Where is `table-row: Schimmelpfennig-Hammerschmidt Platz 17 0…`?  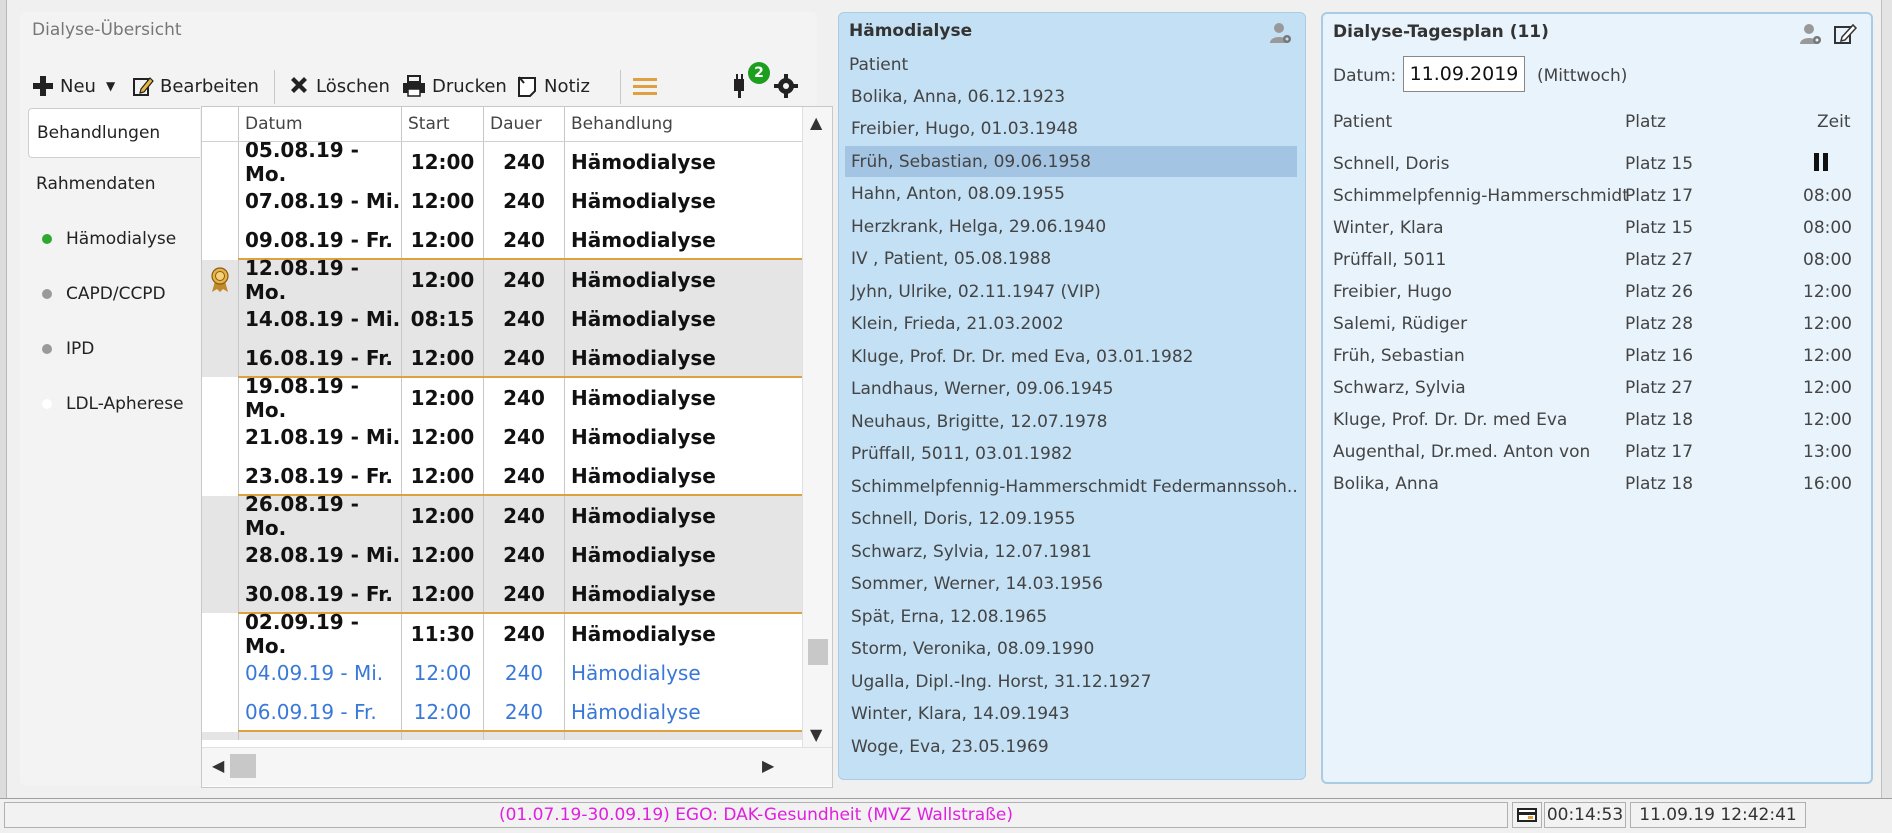 table-row: Schimmelpfennig-Hammerschmidt Platz 17 0… is located at coordinates (1597, 196).